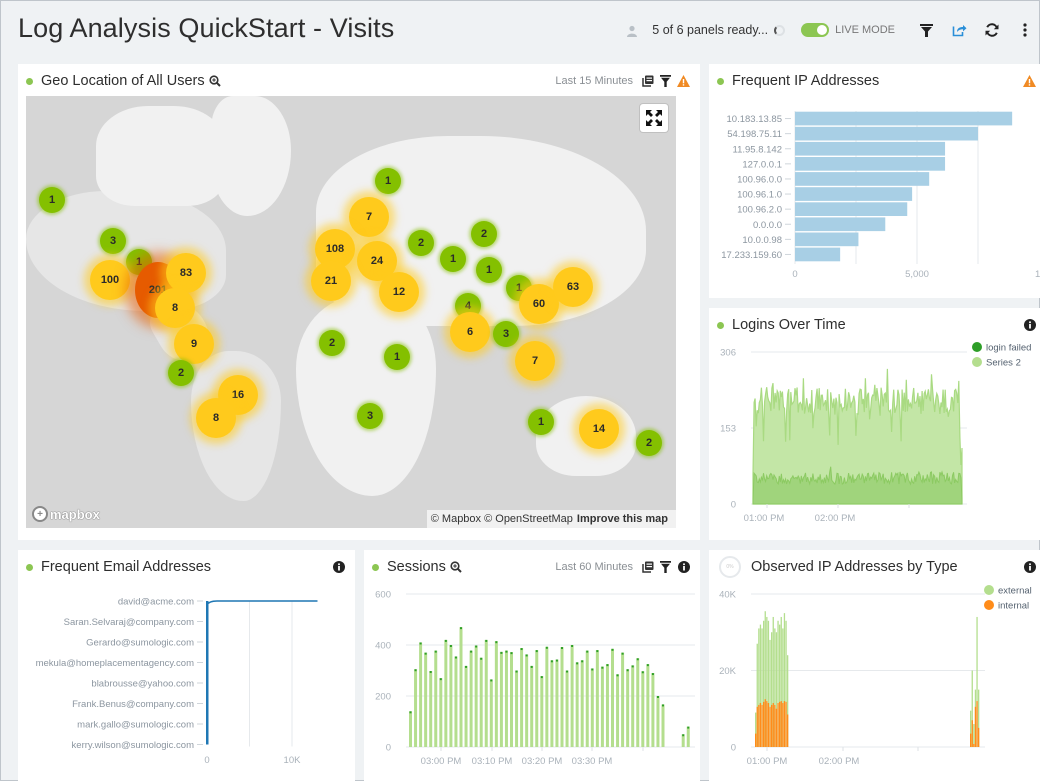 This screenshot has width=1040, height=781. I want to click on share-button, so click(959, 30).